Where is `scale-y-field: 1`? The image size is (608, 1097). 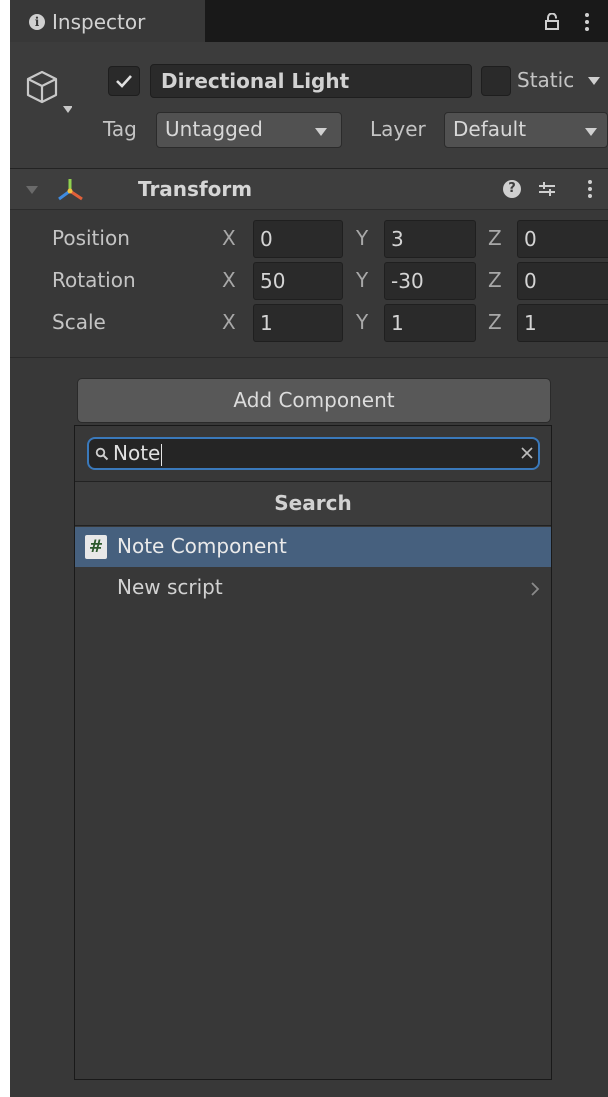 scale-y-field: 1 is located at coordinates (430, 323).